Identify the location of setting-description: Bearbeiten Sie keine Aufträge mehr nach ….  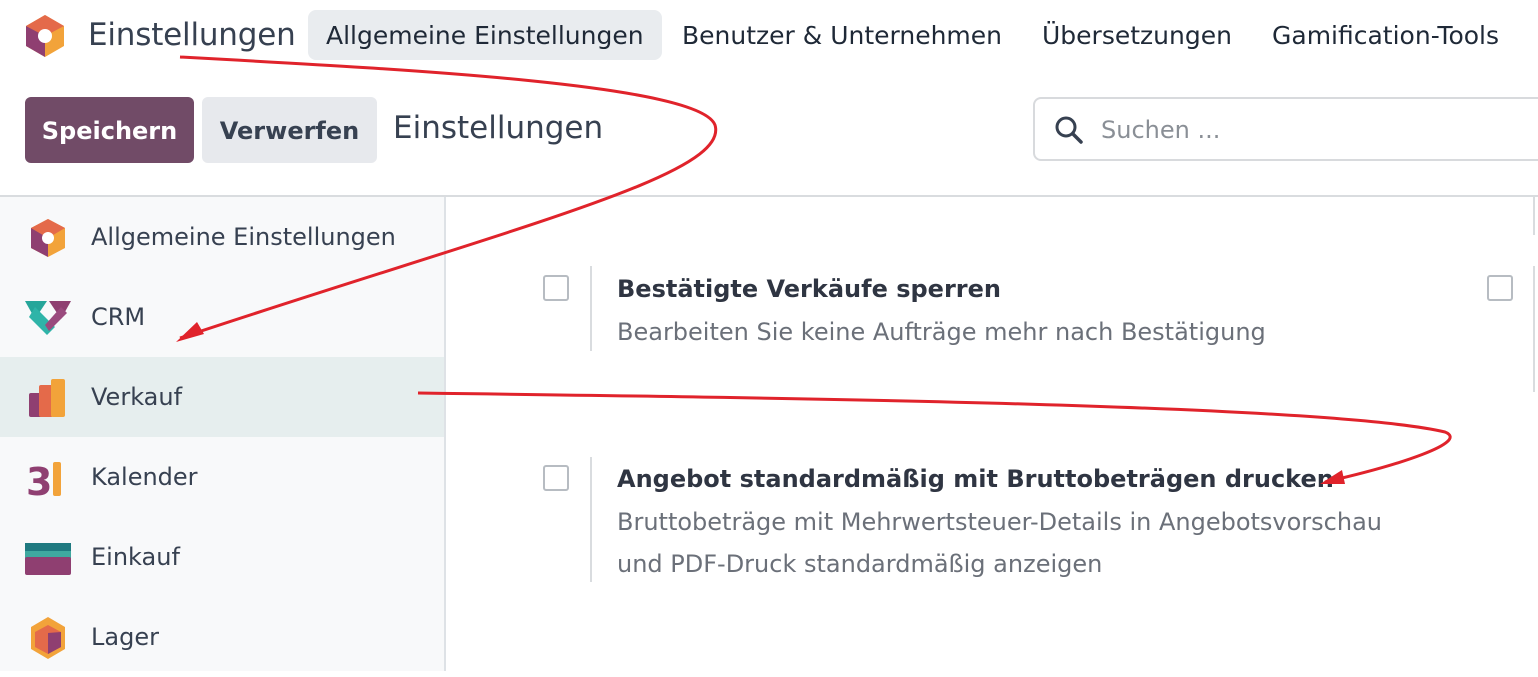
(941, 332).